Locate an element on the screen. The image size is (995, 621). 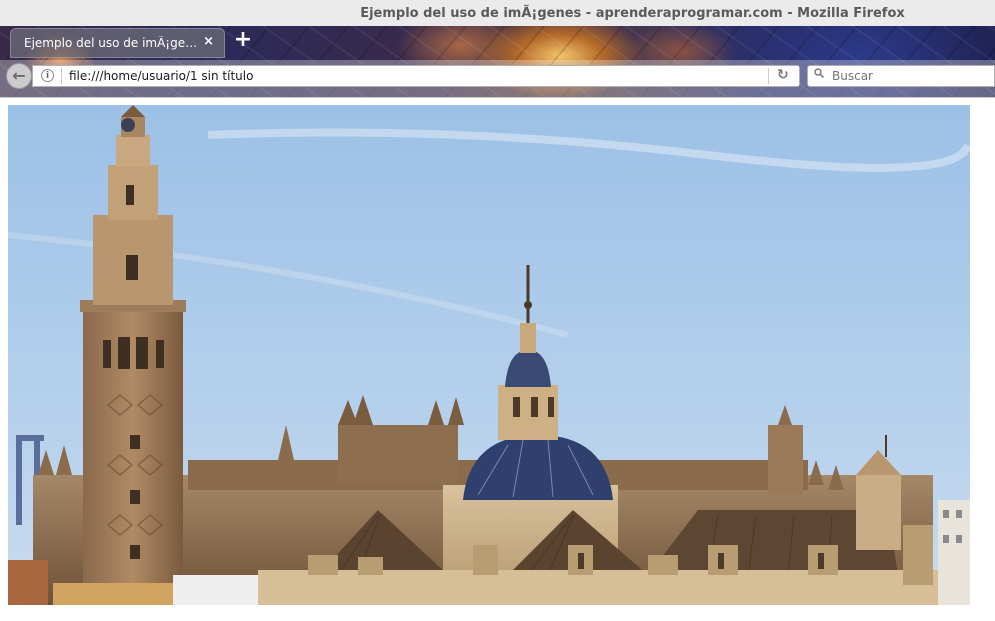
url-input is located at coordinates (414, 76).